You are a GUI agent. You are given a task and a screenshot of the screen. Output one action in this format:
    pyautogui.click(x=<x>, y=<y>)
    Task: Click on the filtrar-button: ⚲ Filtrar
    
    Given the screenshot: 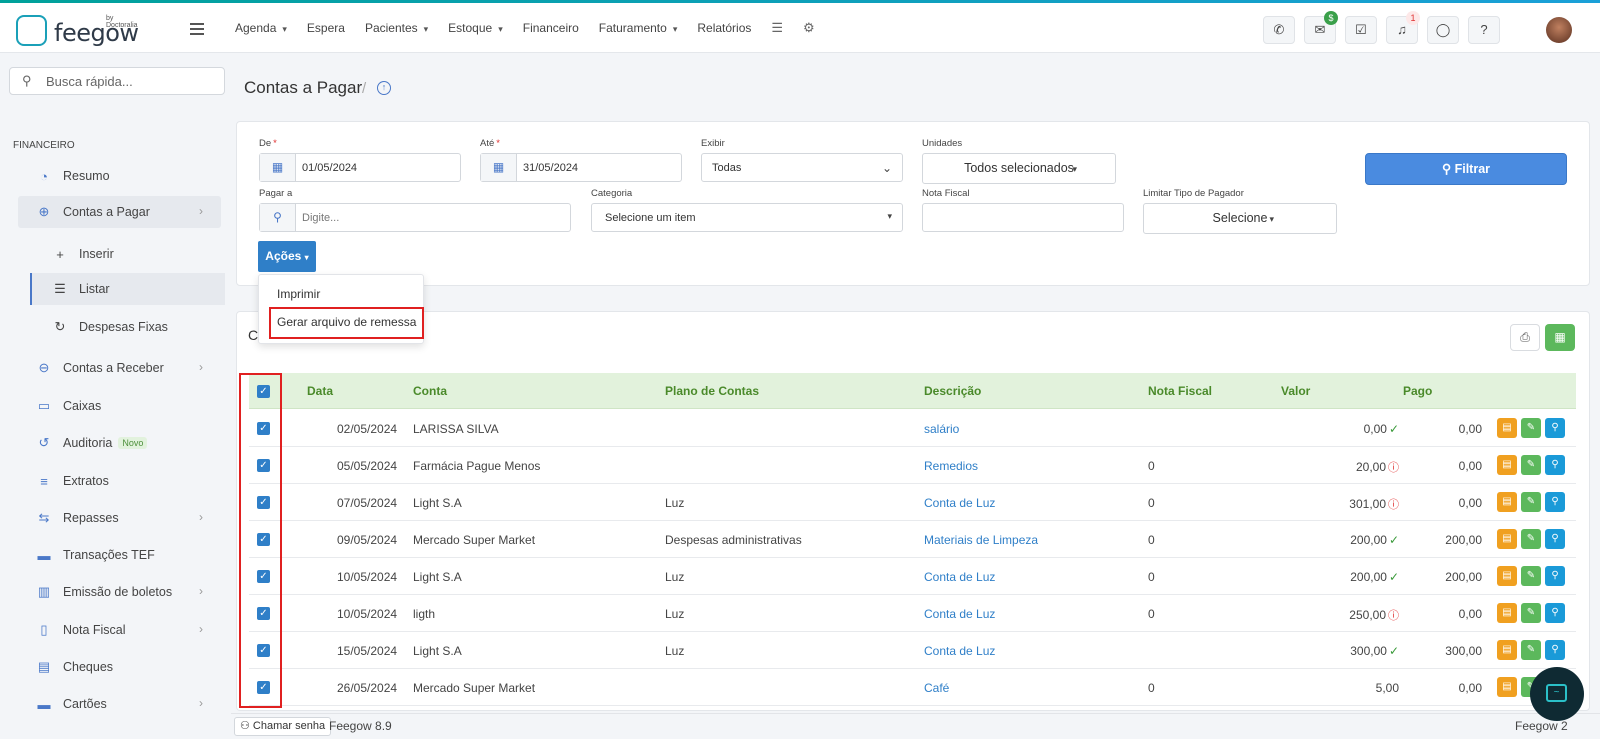 What is the action you would take?
    pyautogui.click(x=1466, y=169)
    